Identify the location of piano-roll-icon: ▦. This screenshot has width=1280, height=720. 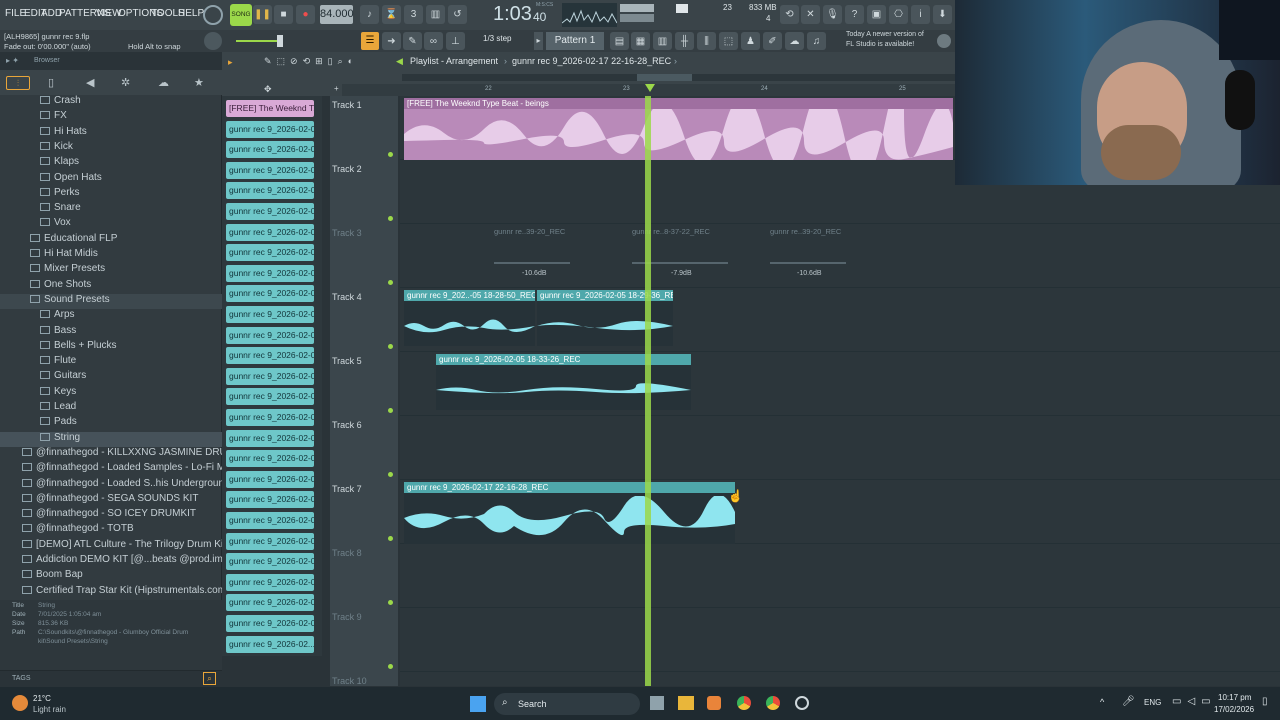
(640, 41).